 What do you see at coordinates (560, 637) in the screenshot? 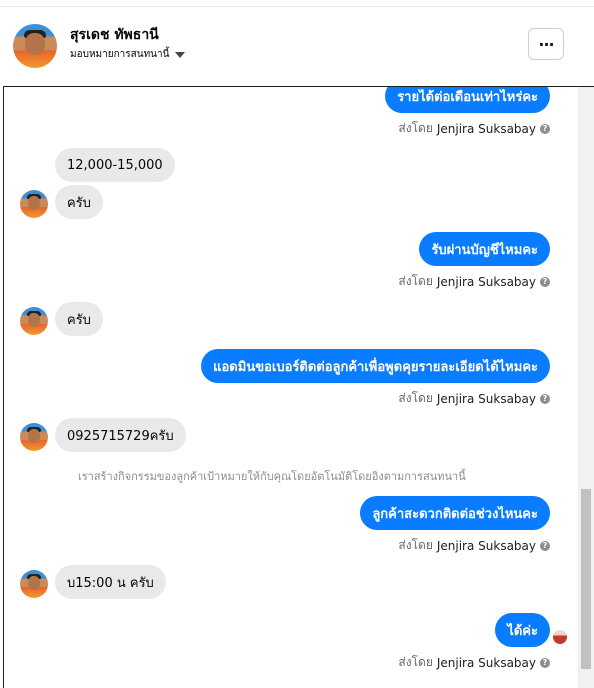
I see `seen-avatar` at bounding box center [560, 637].